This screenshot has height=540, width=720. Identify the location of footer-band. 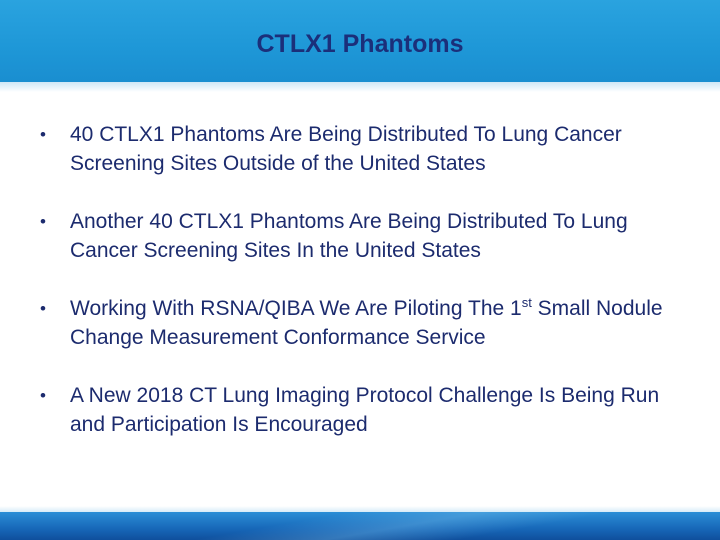
(360, 526).